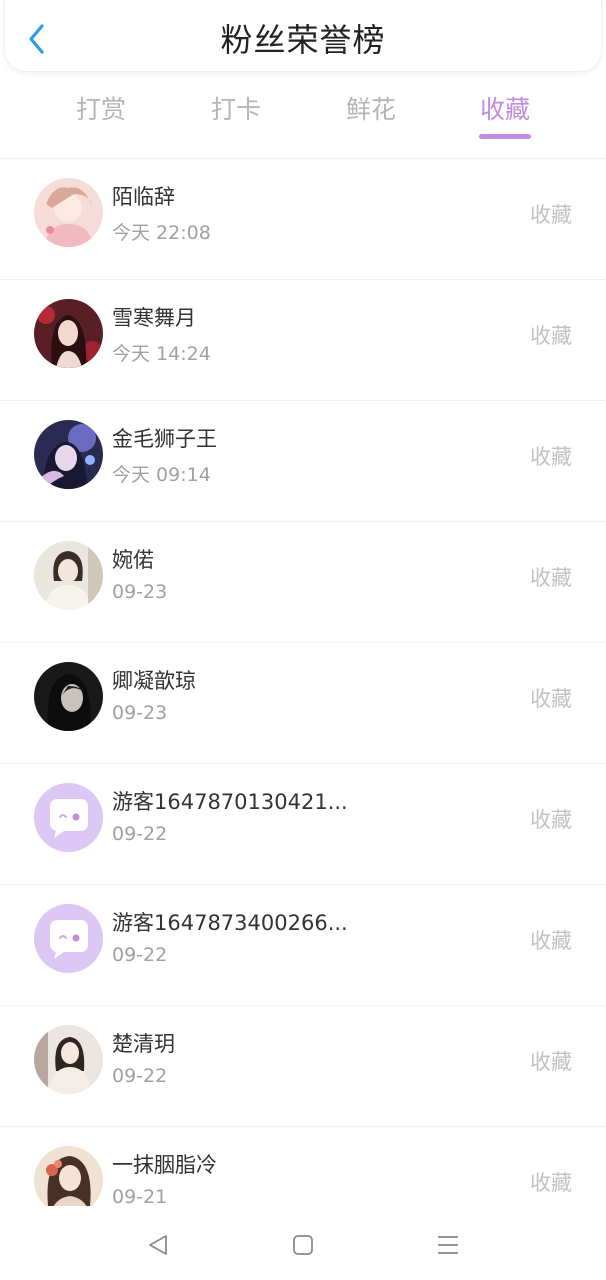 The height and width of the screenshot is (1280, 606). I want to click on nav-home-button, so click(303, 1245).